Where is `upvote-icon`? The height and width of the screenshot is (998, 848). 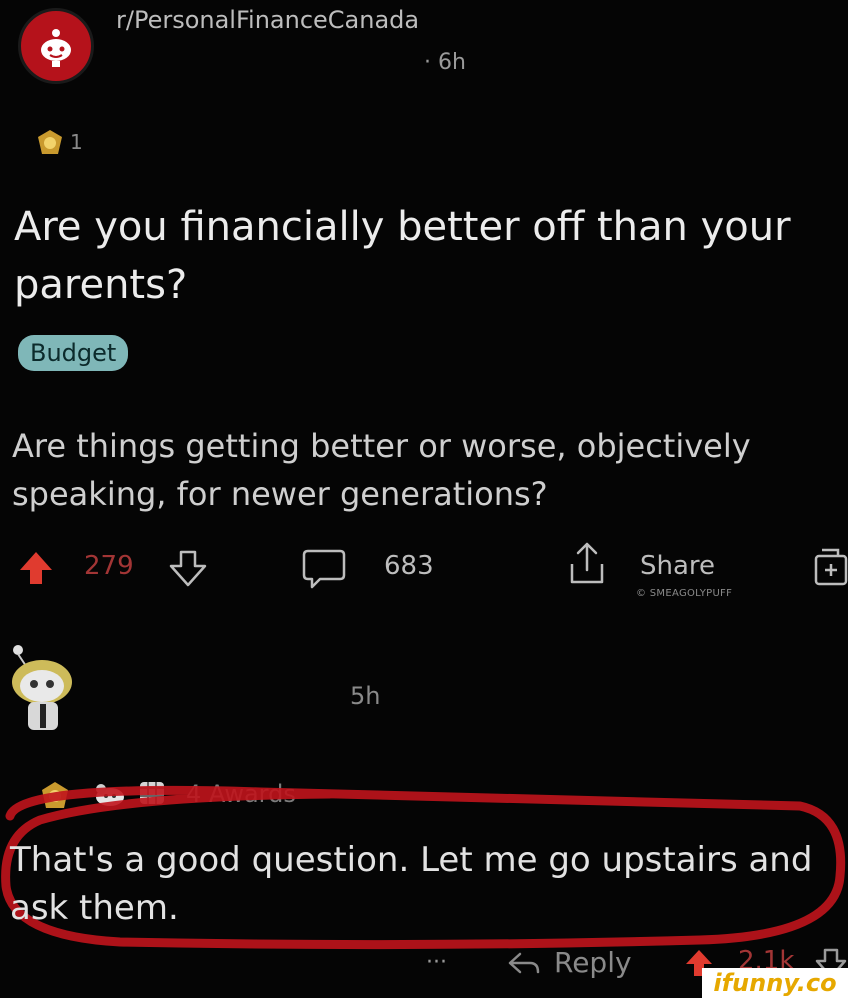
upvote-icon is located at coordinates (36, 568).